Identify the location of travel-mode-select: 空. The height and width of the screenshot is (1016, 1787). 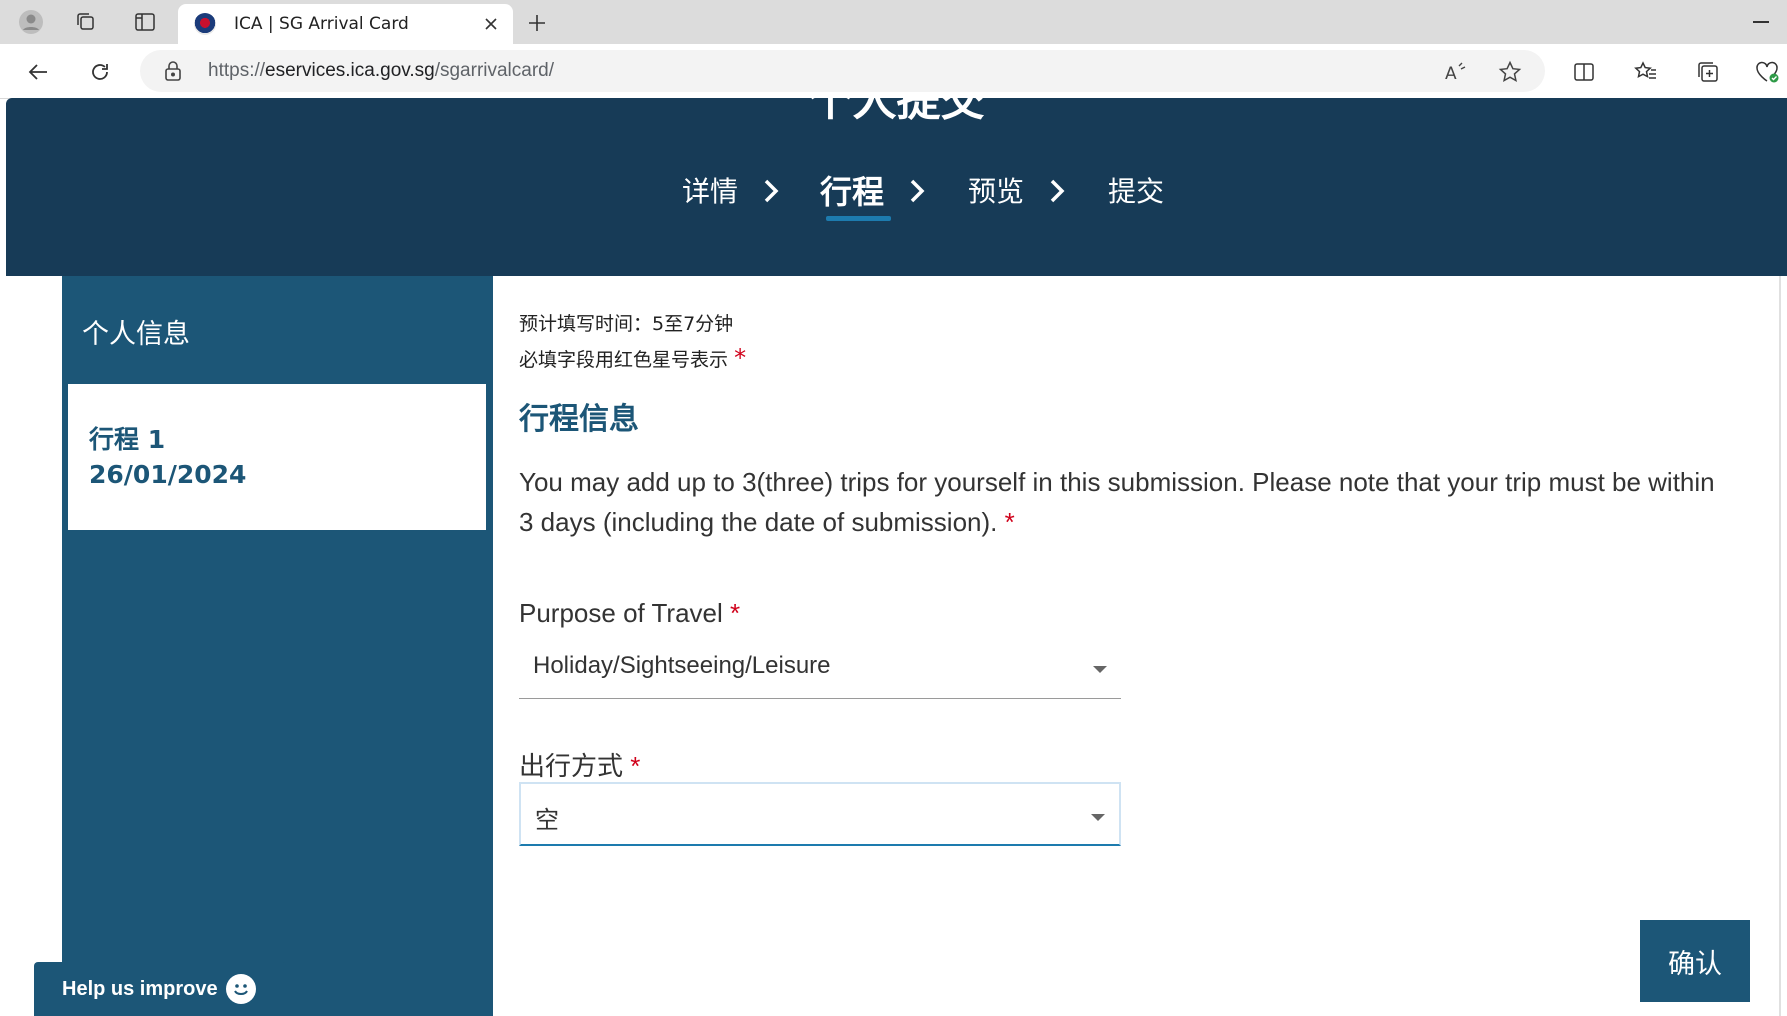
(820, 814).